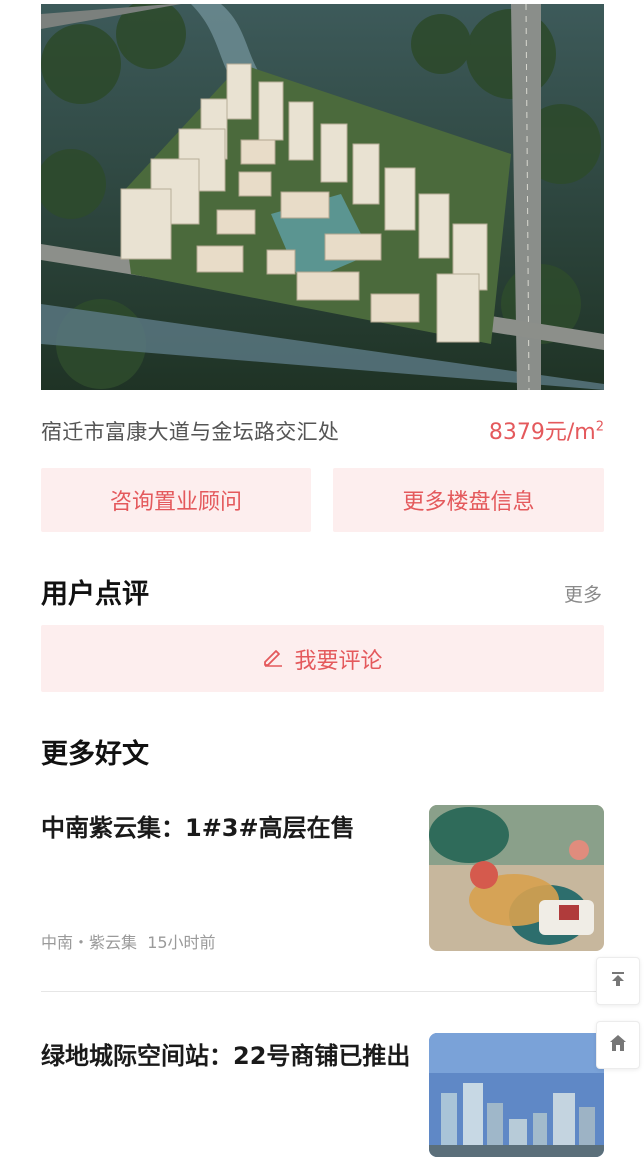 The width and height of the screenshot is (644, 1164). What do you see at coordinates (468, 500) in the screenshot?
I see `more-project-info-button: 更多楼盘信息` at bounding box center [468, 500].